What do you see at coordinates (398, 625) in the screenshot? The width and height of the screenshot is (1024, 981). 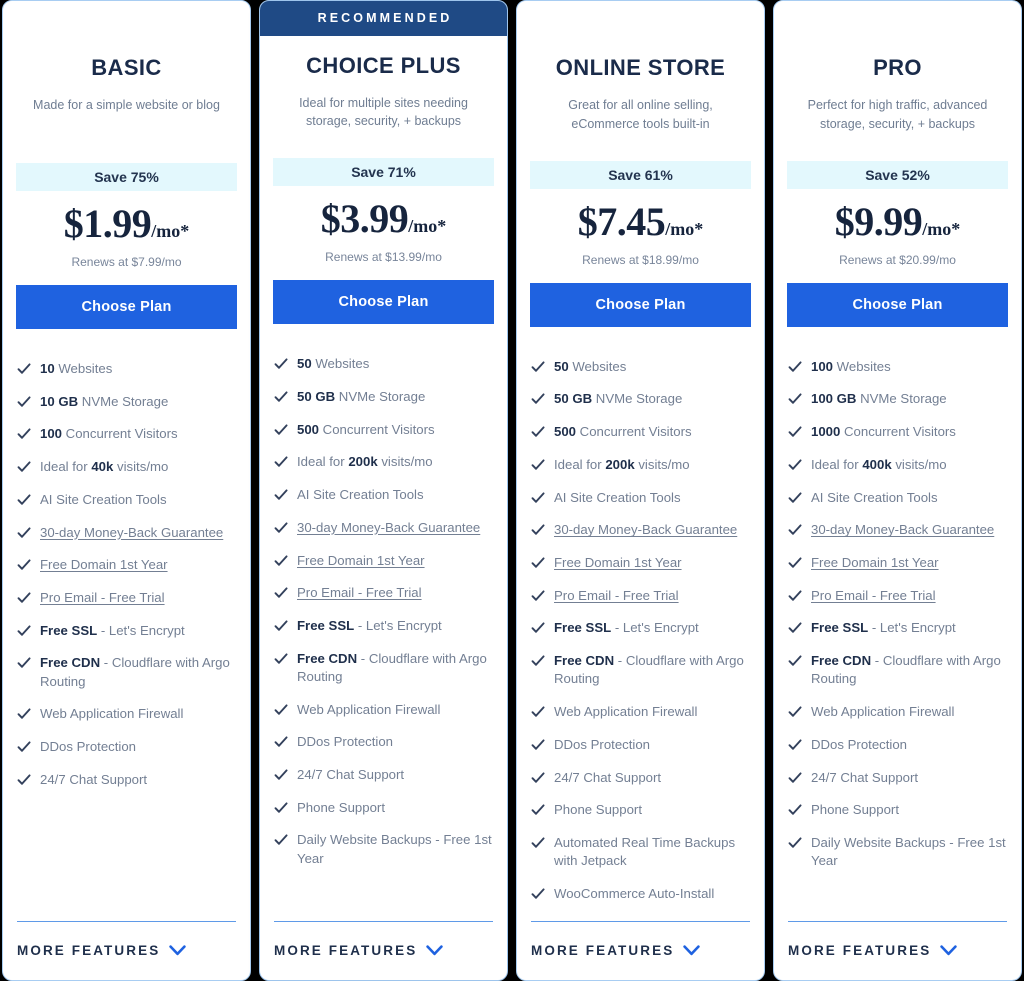 I see `feature-label: - Let's Encrypt` at bounding box center [398, 625].